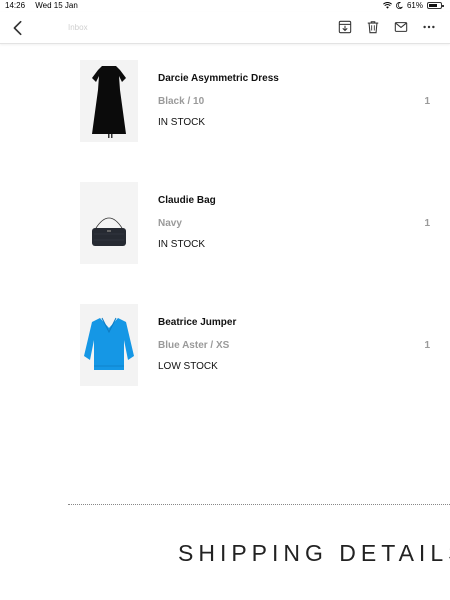 The width and height of the screenshot is (450, 600). What do you see at coordinates (345, 27) in the screenshot?
I see `archive-icon` at bounding box center [345, 27].